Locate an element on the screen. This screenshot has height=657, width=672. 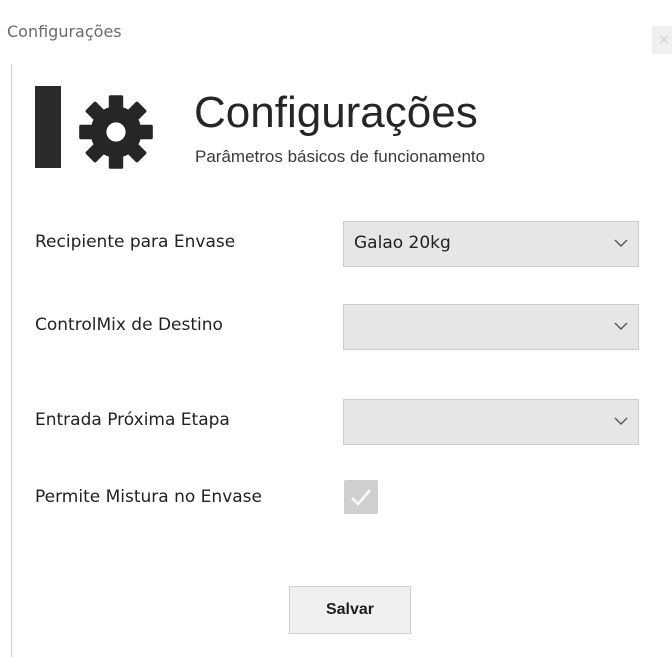
entrada-label: Entrada Próxima Etapa is located at coordinates (132, 420).